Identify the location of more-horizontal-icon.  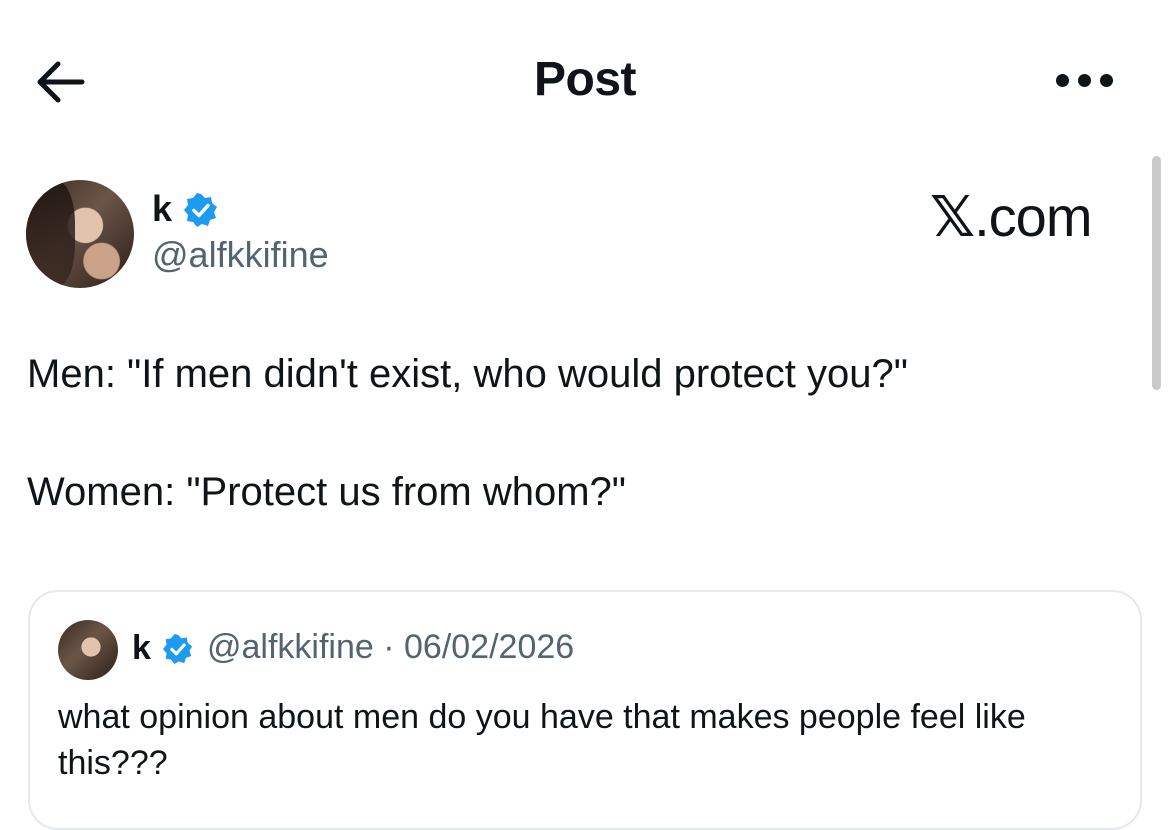
(1062, 80).